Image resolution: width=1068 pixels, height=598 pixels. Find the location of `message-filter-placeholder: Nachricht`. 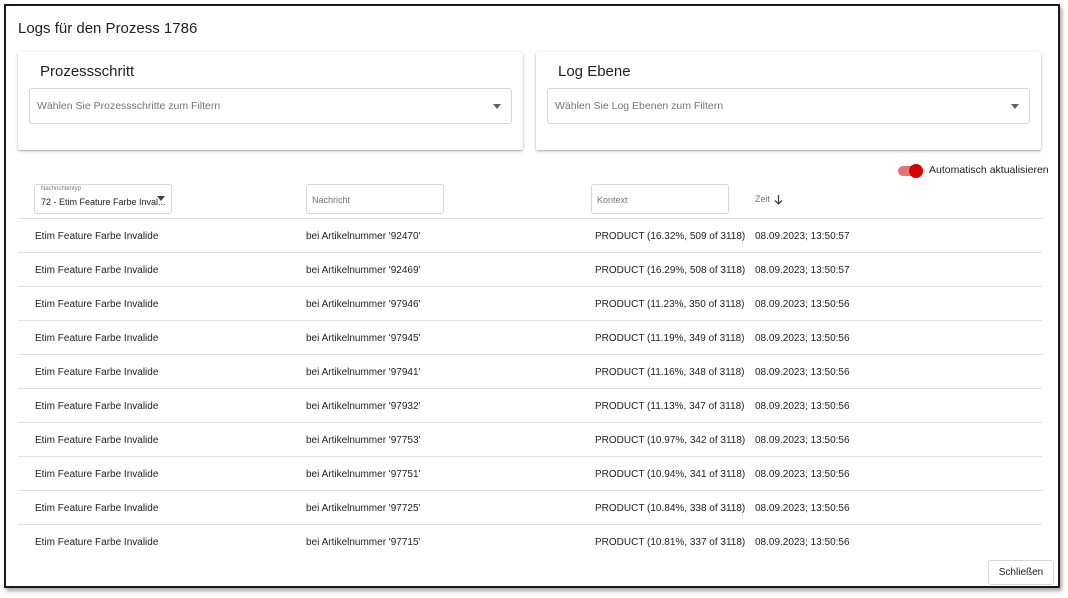

message-filter-placeholder: Nachricht is located at coordinates (331, 200).